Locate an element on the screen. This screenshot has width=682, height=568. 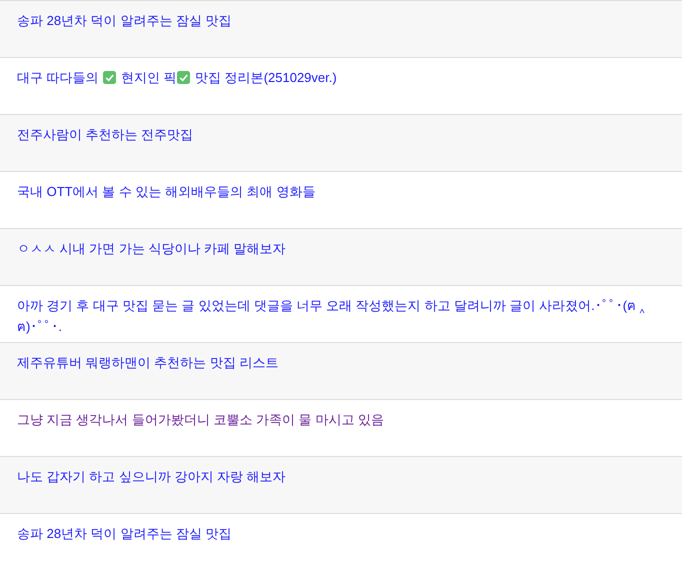
post-title-link: 나도 갑자기 하고 싶으니까 강아지 자랑 해보자 is located at coordinates (151, 476).